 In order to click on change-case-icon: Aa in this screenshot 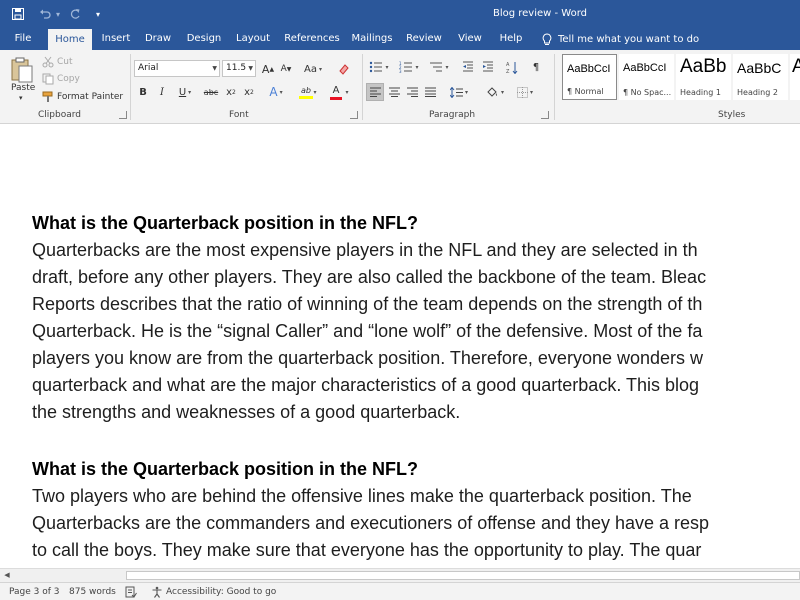, I will do `click(310, 69)`.